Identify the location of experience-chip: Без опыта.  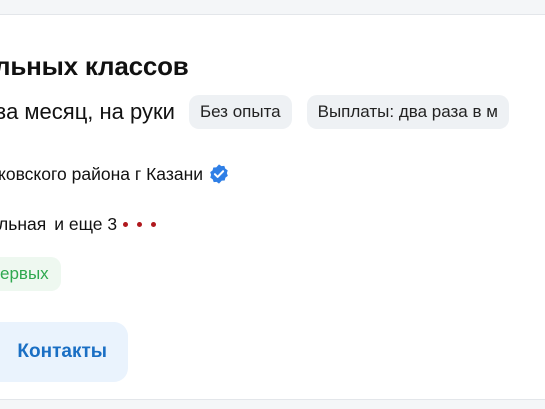
(240, 112).